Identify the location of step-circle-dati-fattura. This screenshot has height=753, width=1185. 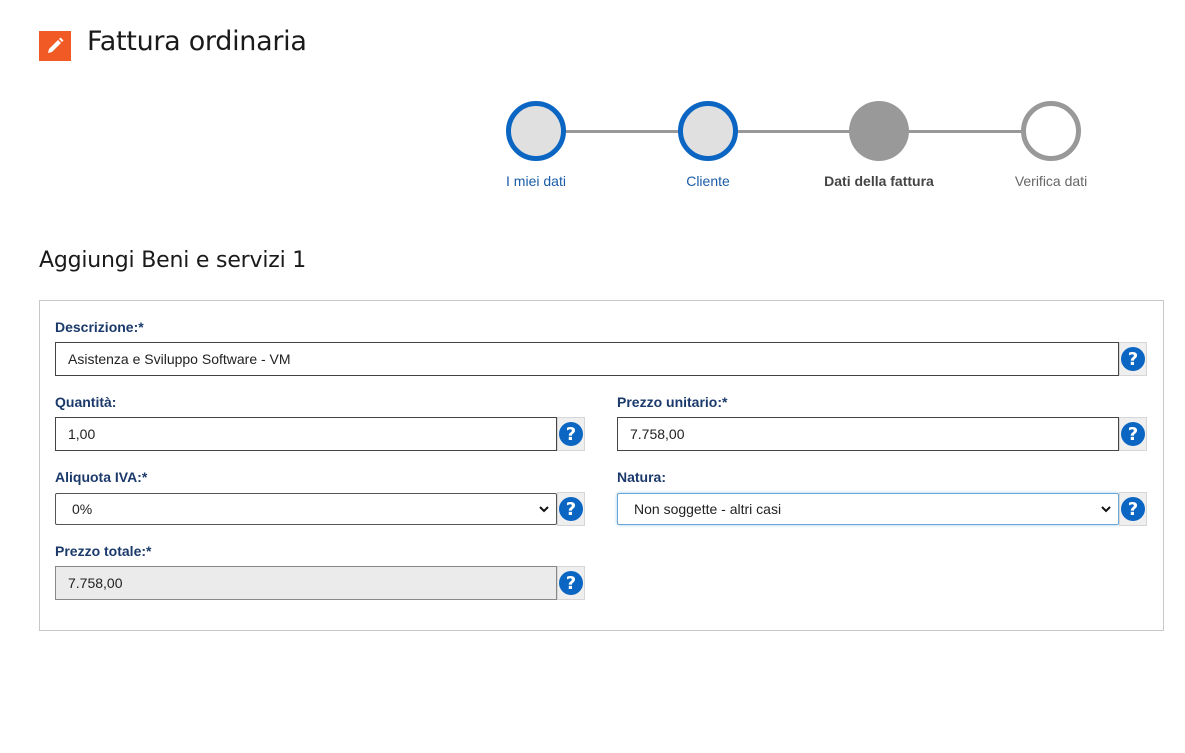
(879, 131).